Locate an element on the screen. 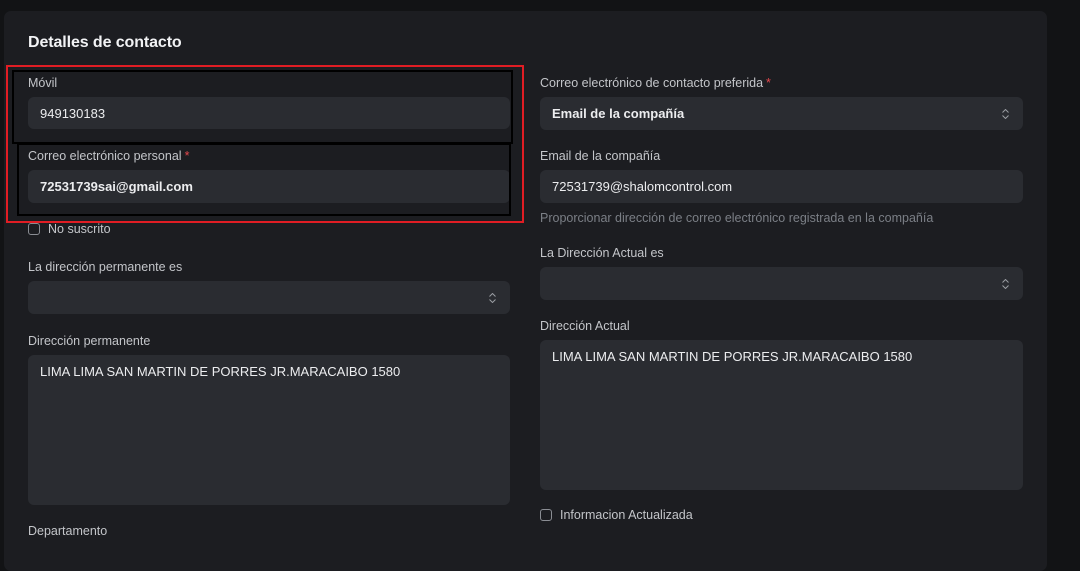  preferred-email-value: Email de la compañía is located at coordinates (618, 113).